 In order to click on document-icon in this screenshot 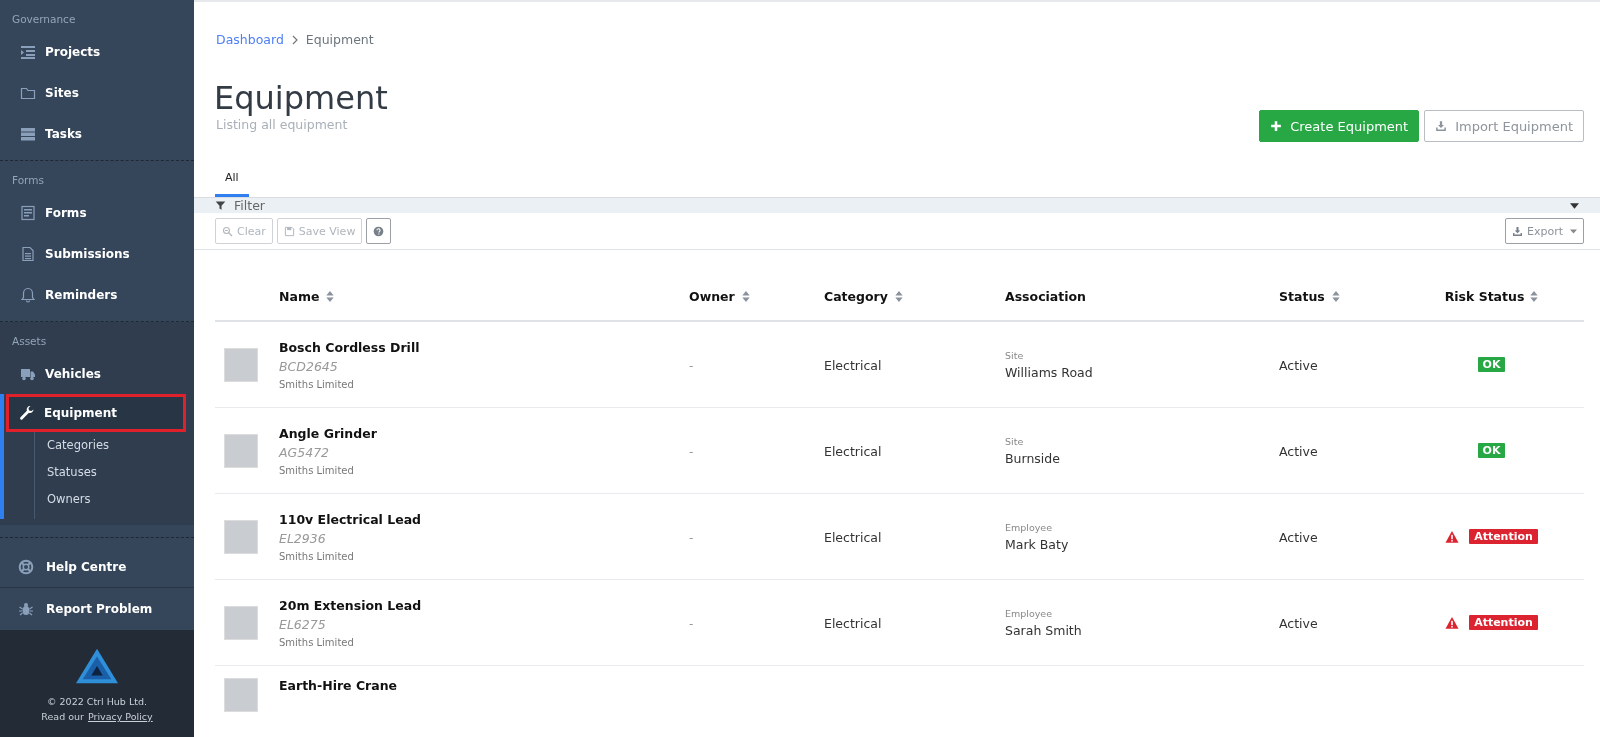, I will do `click(28, 253)`.